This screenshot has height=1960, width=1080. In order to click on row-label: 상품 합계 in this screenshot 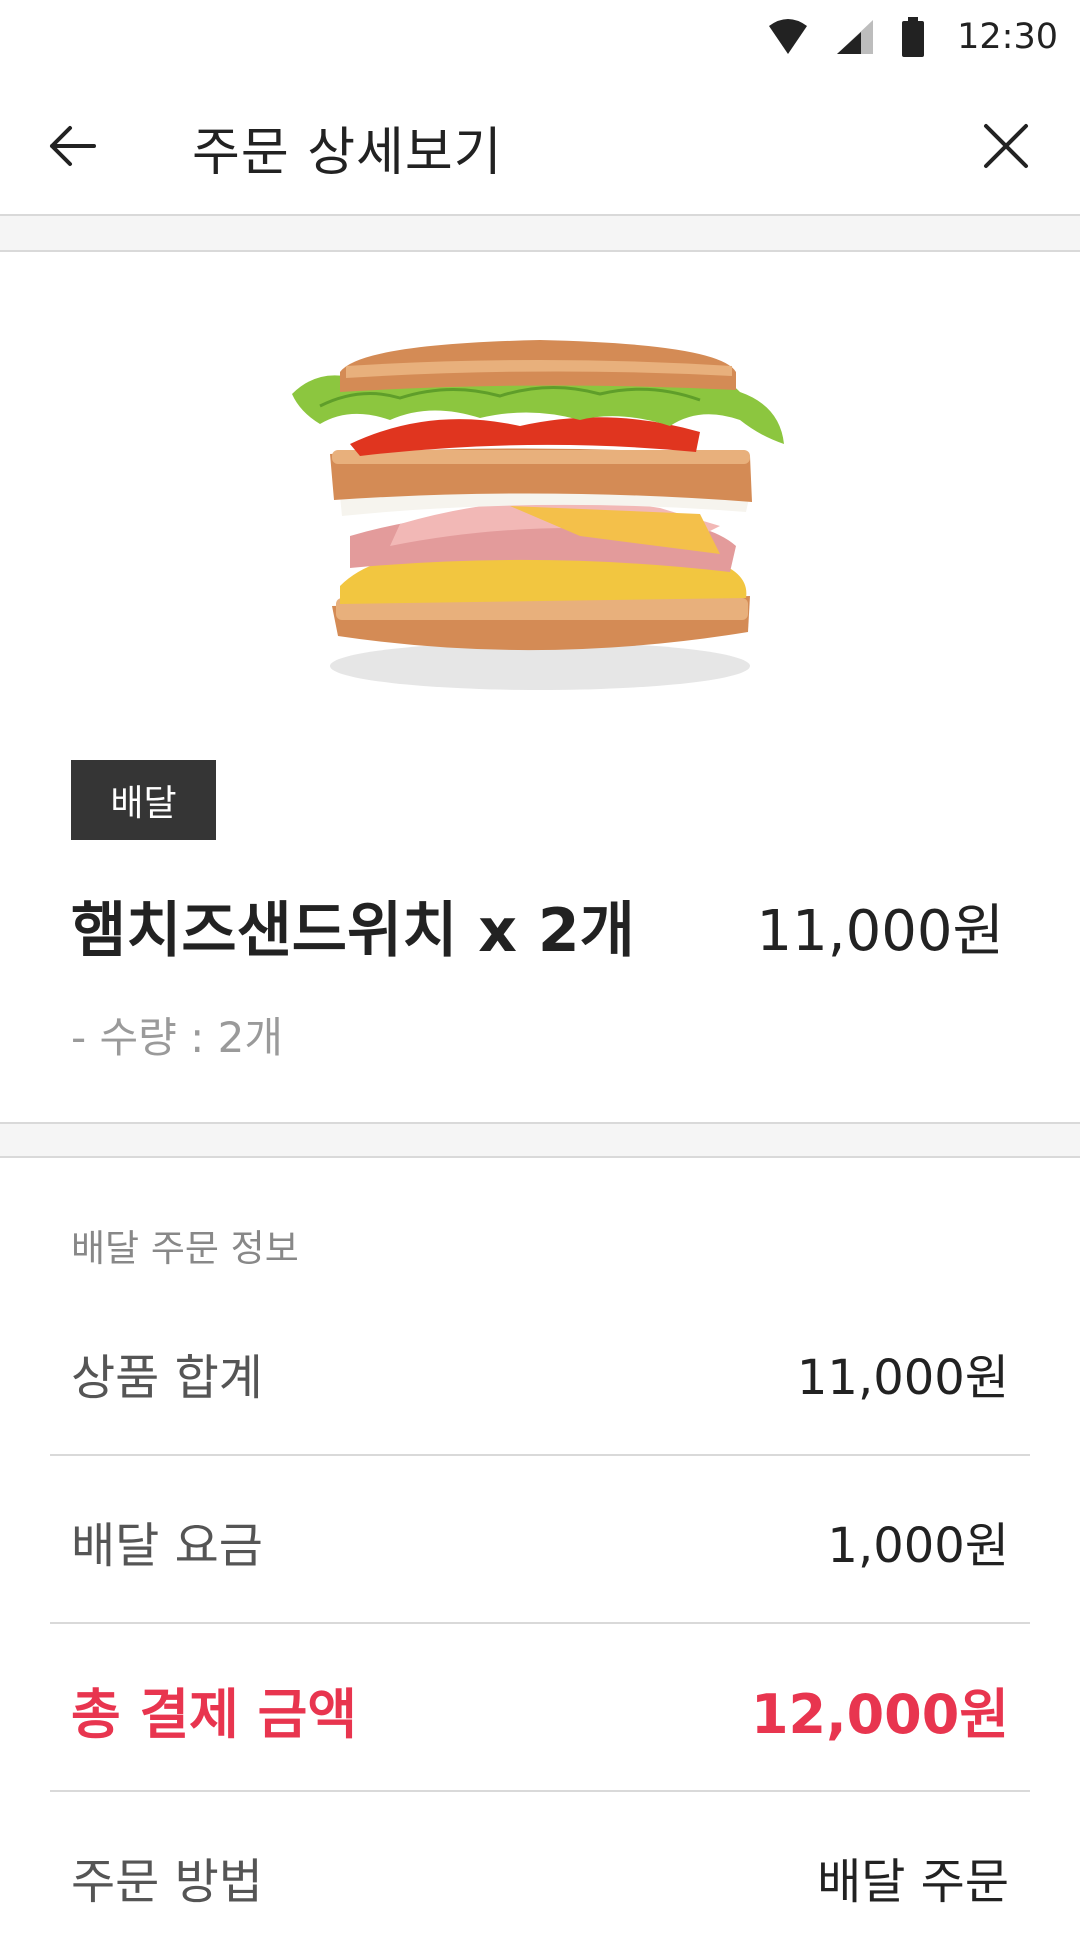, I will do `click(167, 1378)`.